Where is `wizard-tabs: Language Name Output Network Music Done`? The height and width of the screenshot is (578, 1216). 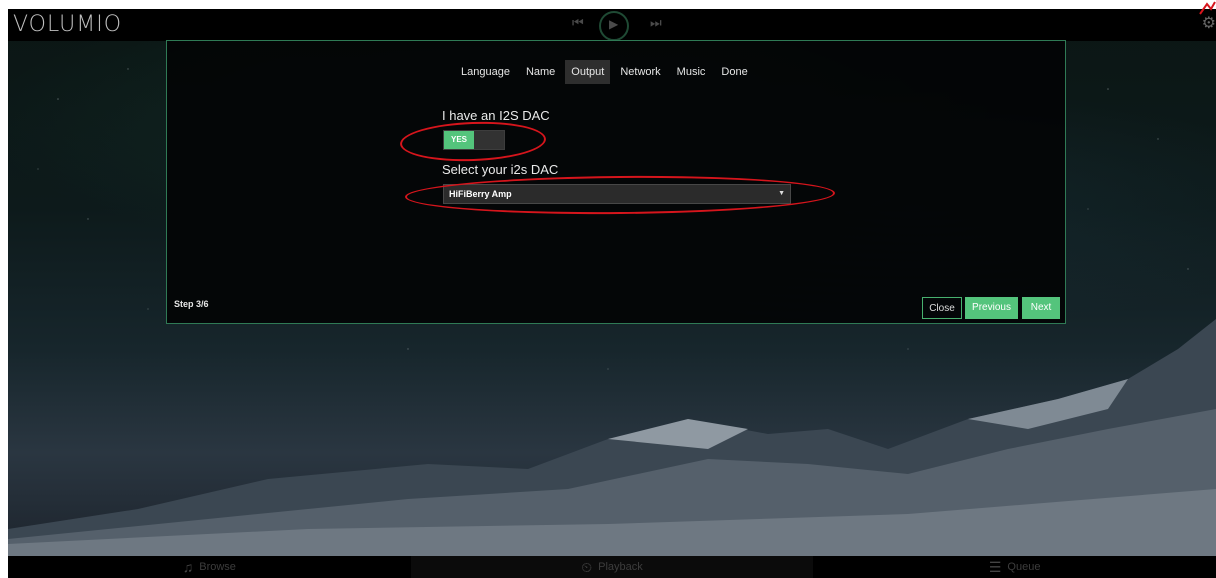 wizard-tabs: Language Name Output Network Music Done is located at coordinates (606, 72).